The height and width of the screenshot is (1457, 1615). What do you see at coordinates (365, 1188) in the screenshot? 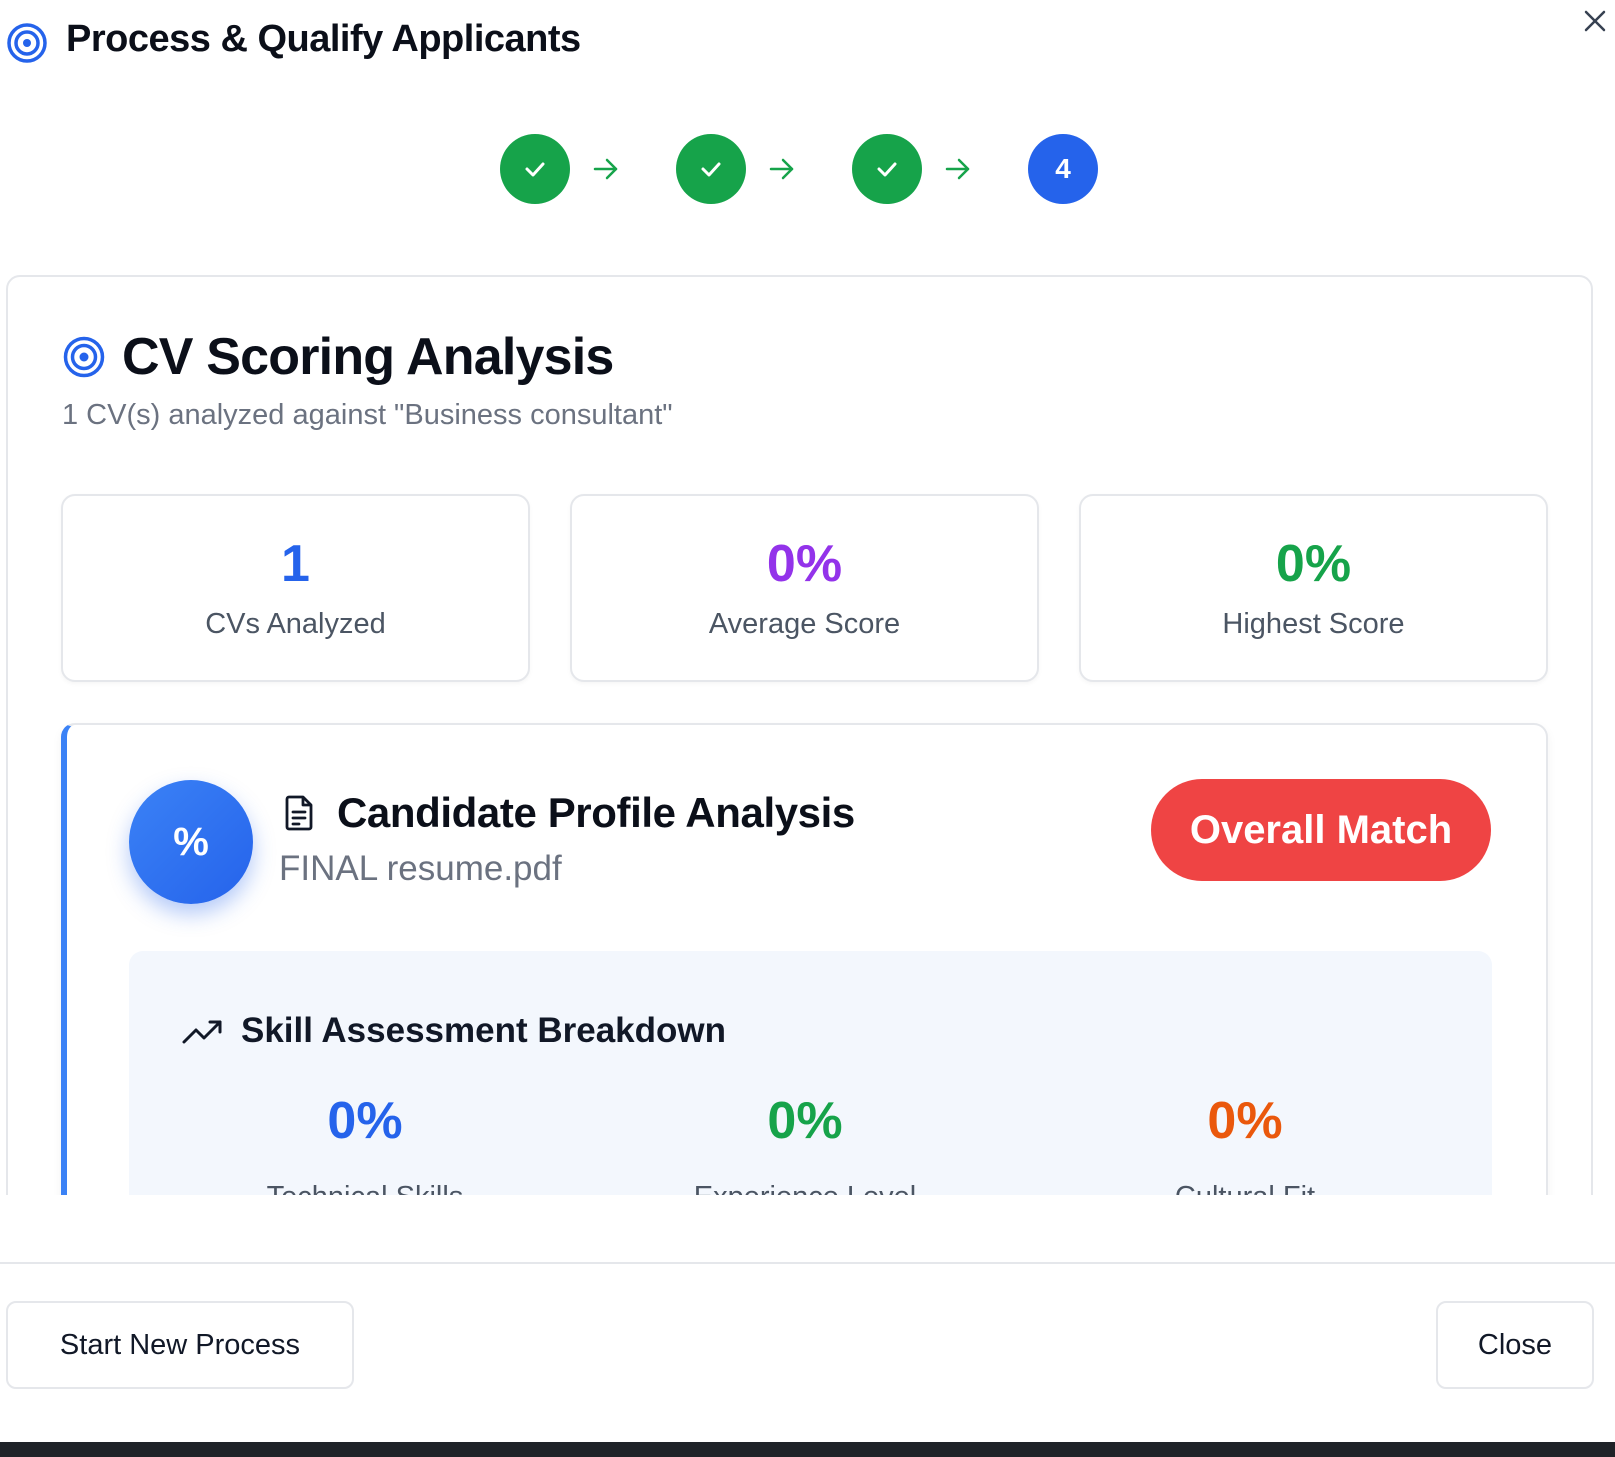
I see `skill-label: Technical Skills` at bounding box center [365, 1188].